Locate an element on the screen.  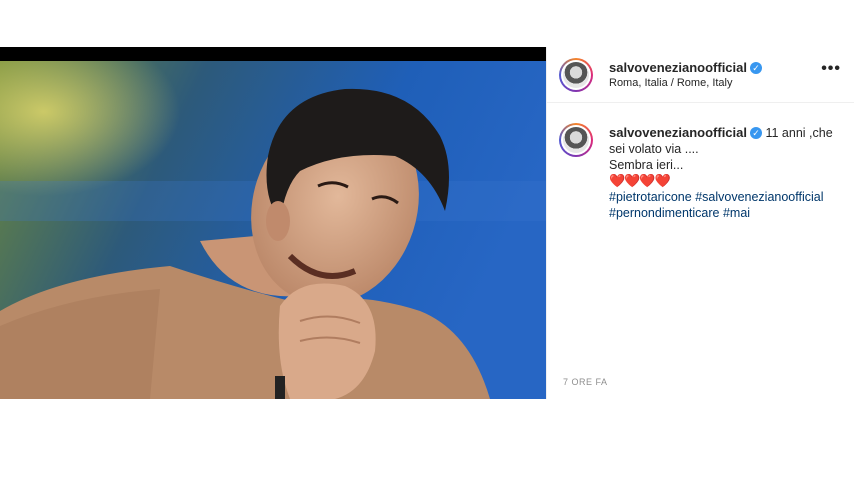
caption-username: salvovenezianoofficial is located at coordinates (678, 132).